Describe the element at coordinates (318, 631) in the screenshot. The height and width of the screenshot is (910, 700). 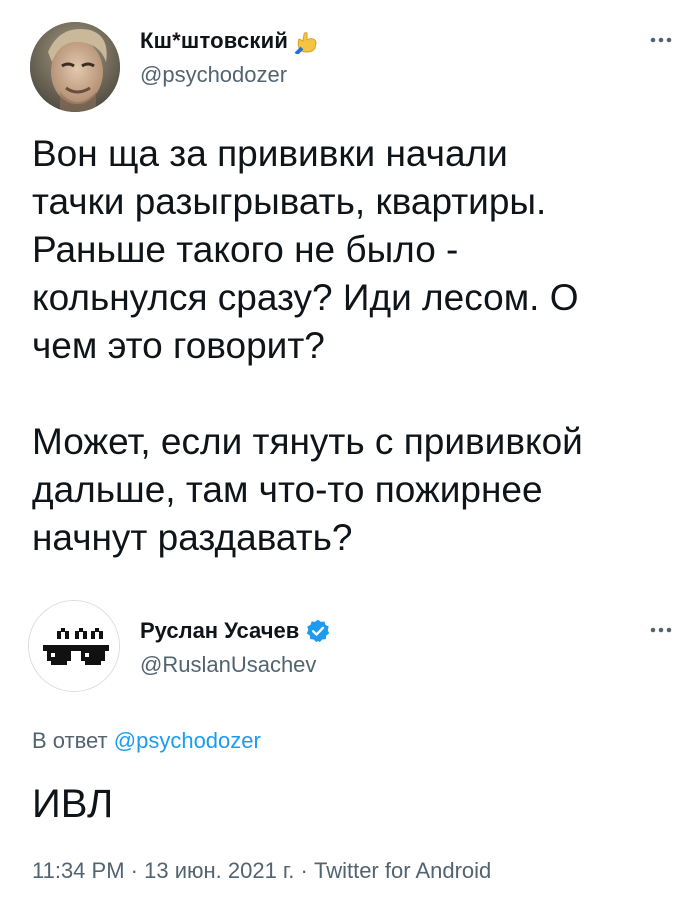
I see `verified-badge-icon` at that location.